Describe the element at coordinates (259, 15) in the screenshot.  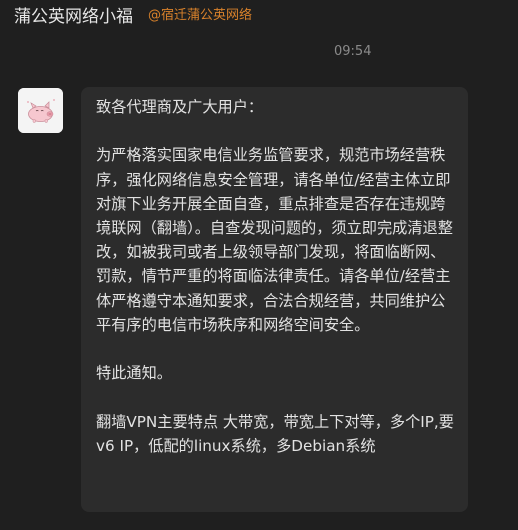
I see `chat-header: 蒲公英网络小福 @宿迁蒲公英网络` at that location.